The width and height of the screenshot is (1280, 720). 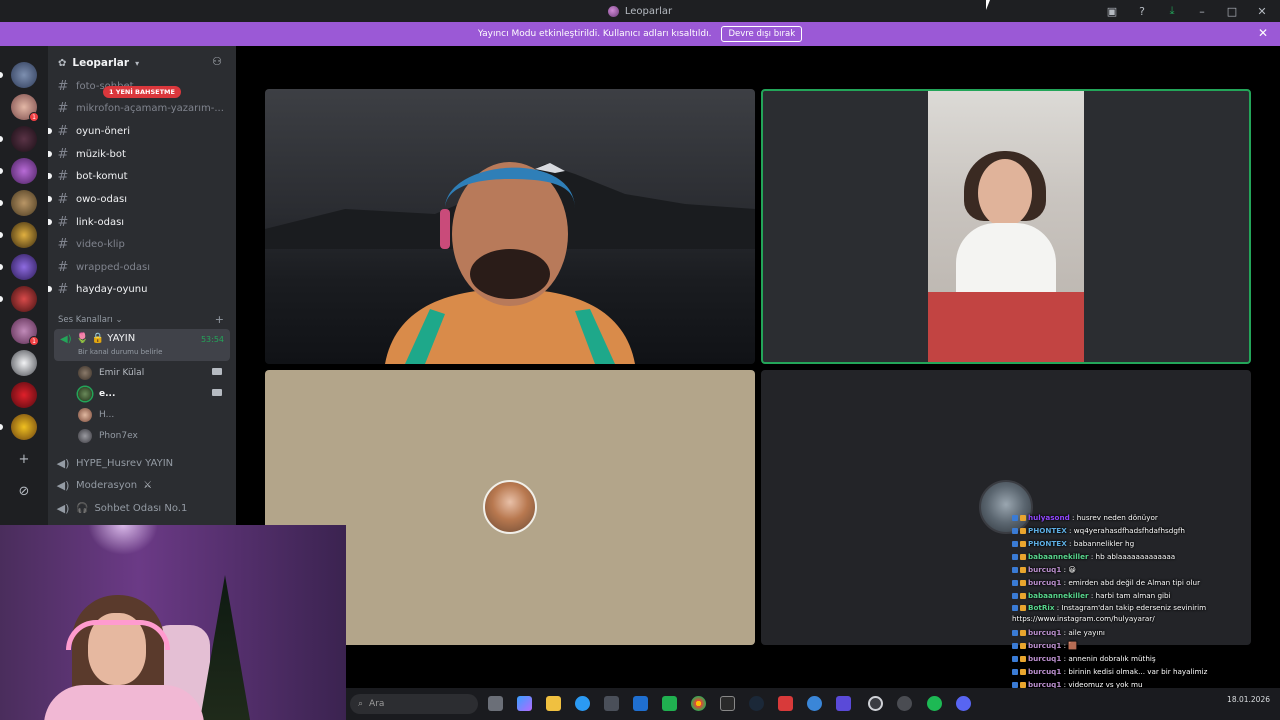 I want to click on edge-icon, so click(x=582, y=703).